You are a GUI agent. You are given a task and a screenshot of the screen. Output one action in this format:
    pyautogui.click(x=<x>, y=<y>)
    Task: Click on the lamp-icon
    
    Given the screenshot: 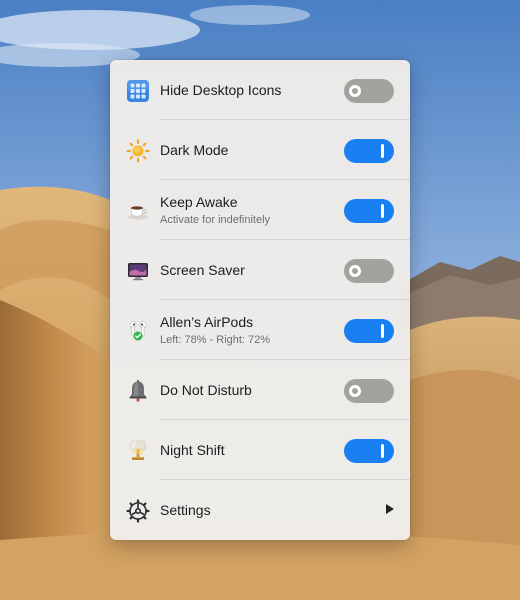 What is the action you would take?
    pyautogui.click(x=138, y=450)
    